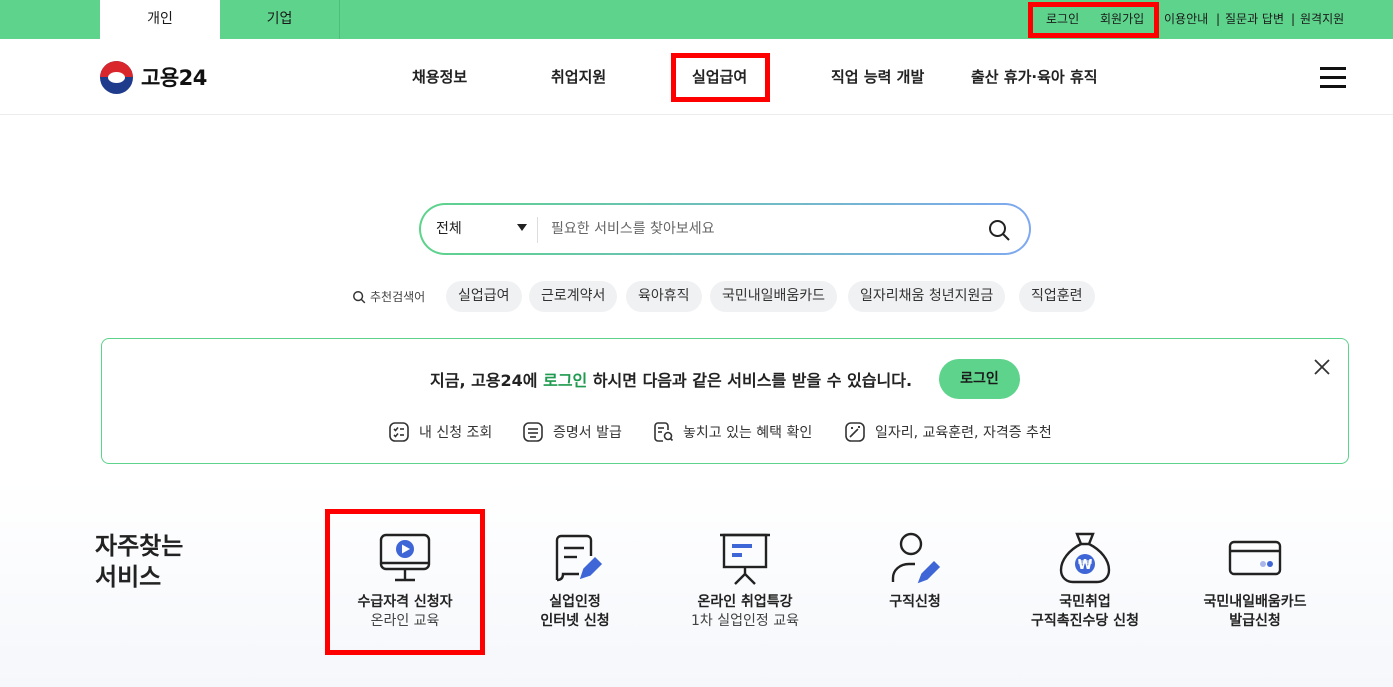  What do you see at coordinates (745, 559) in the screenshot?
I see `presentation-board-icon` at bounding box center [745, 559].